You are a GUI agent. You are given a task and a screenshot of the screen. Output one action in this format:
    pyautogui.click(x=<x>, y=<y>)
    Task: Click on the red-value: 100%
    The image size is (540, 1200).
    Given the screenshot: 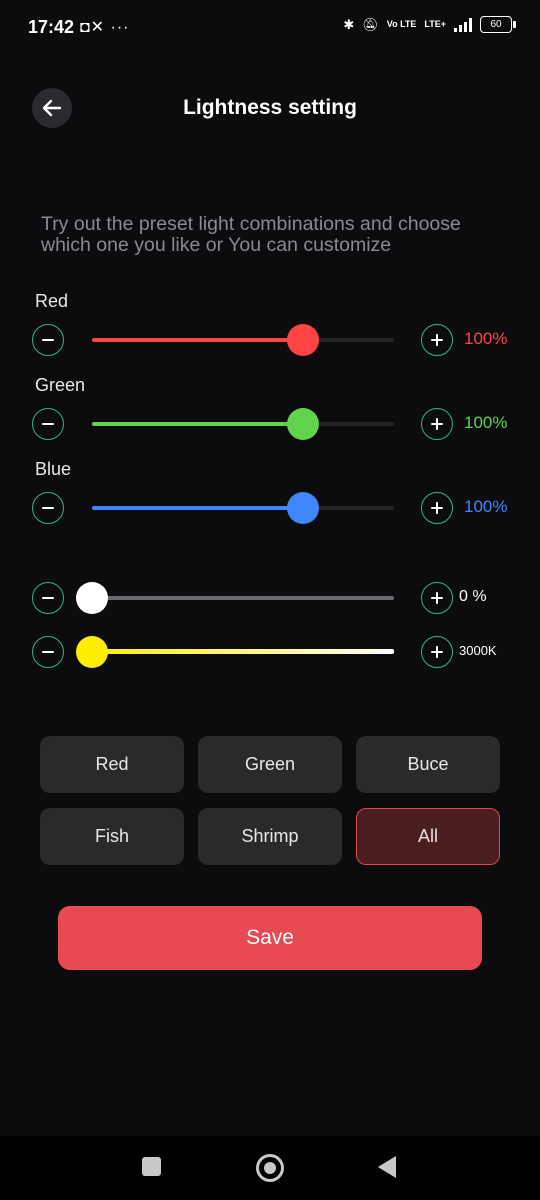 What is the action you would take?
    pyautogui.click(x=486, y=338)
    